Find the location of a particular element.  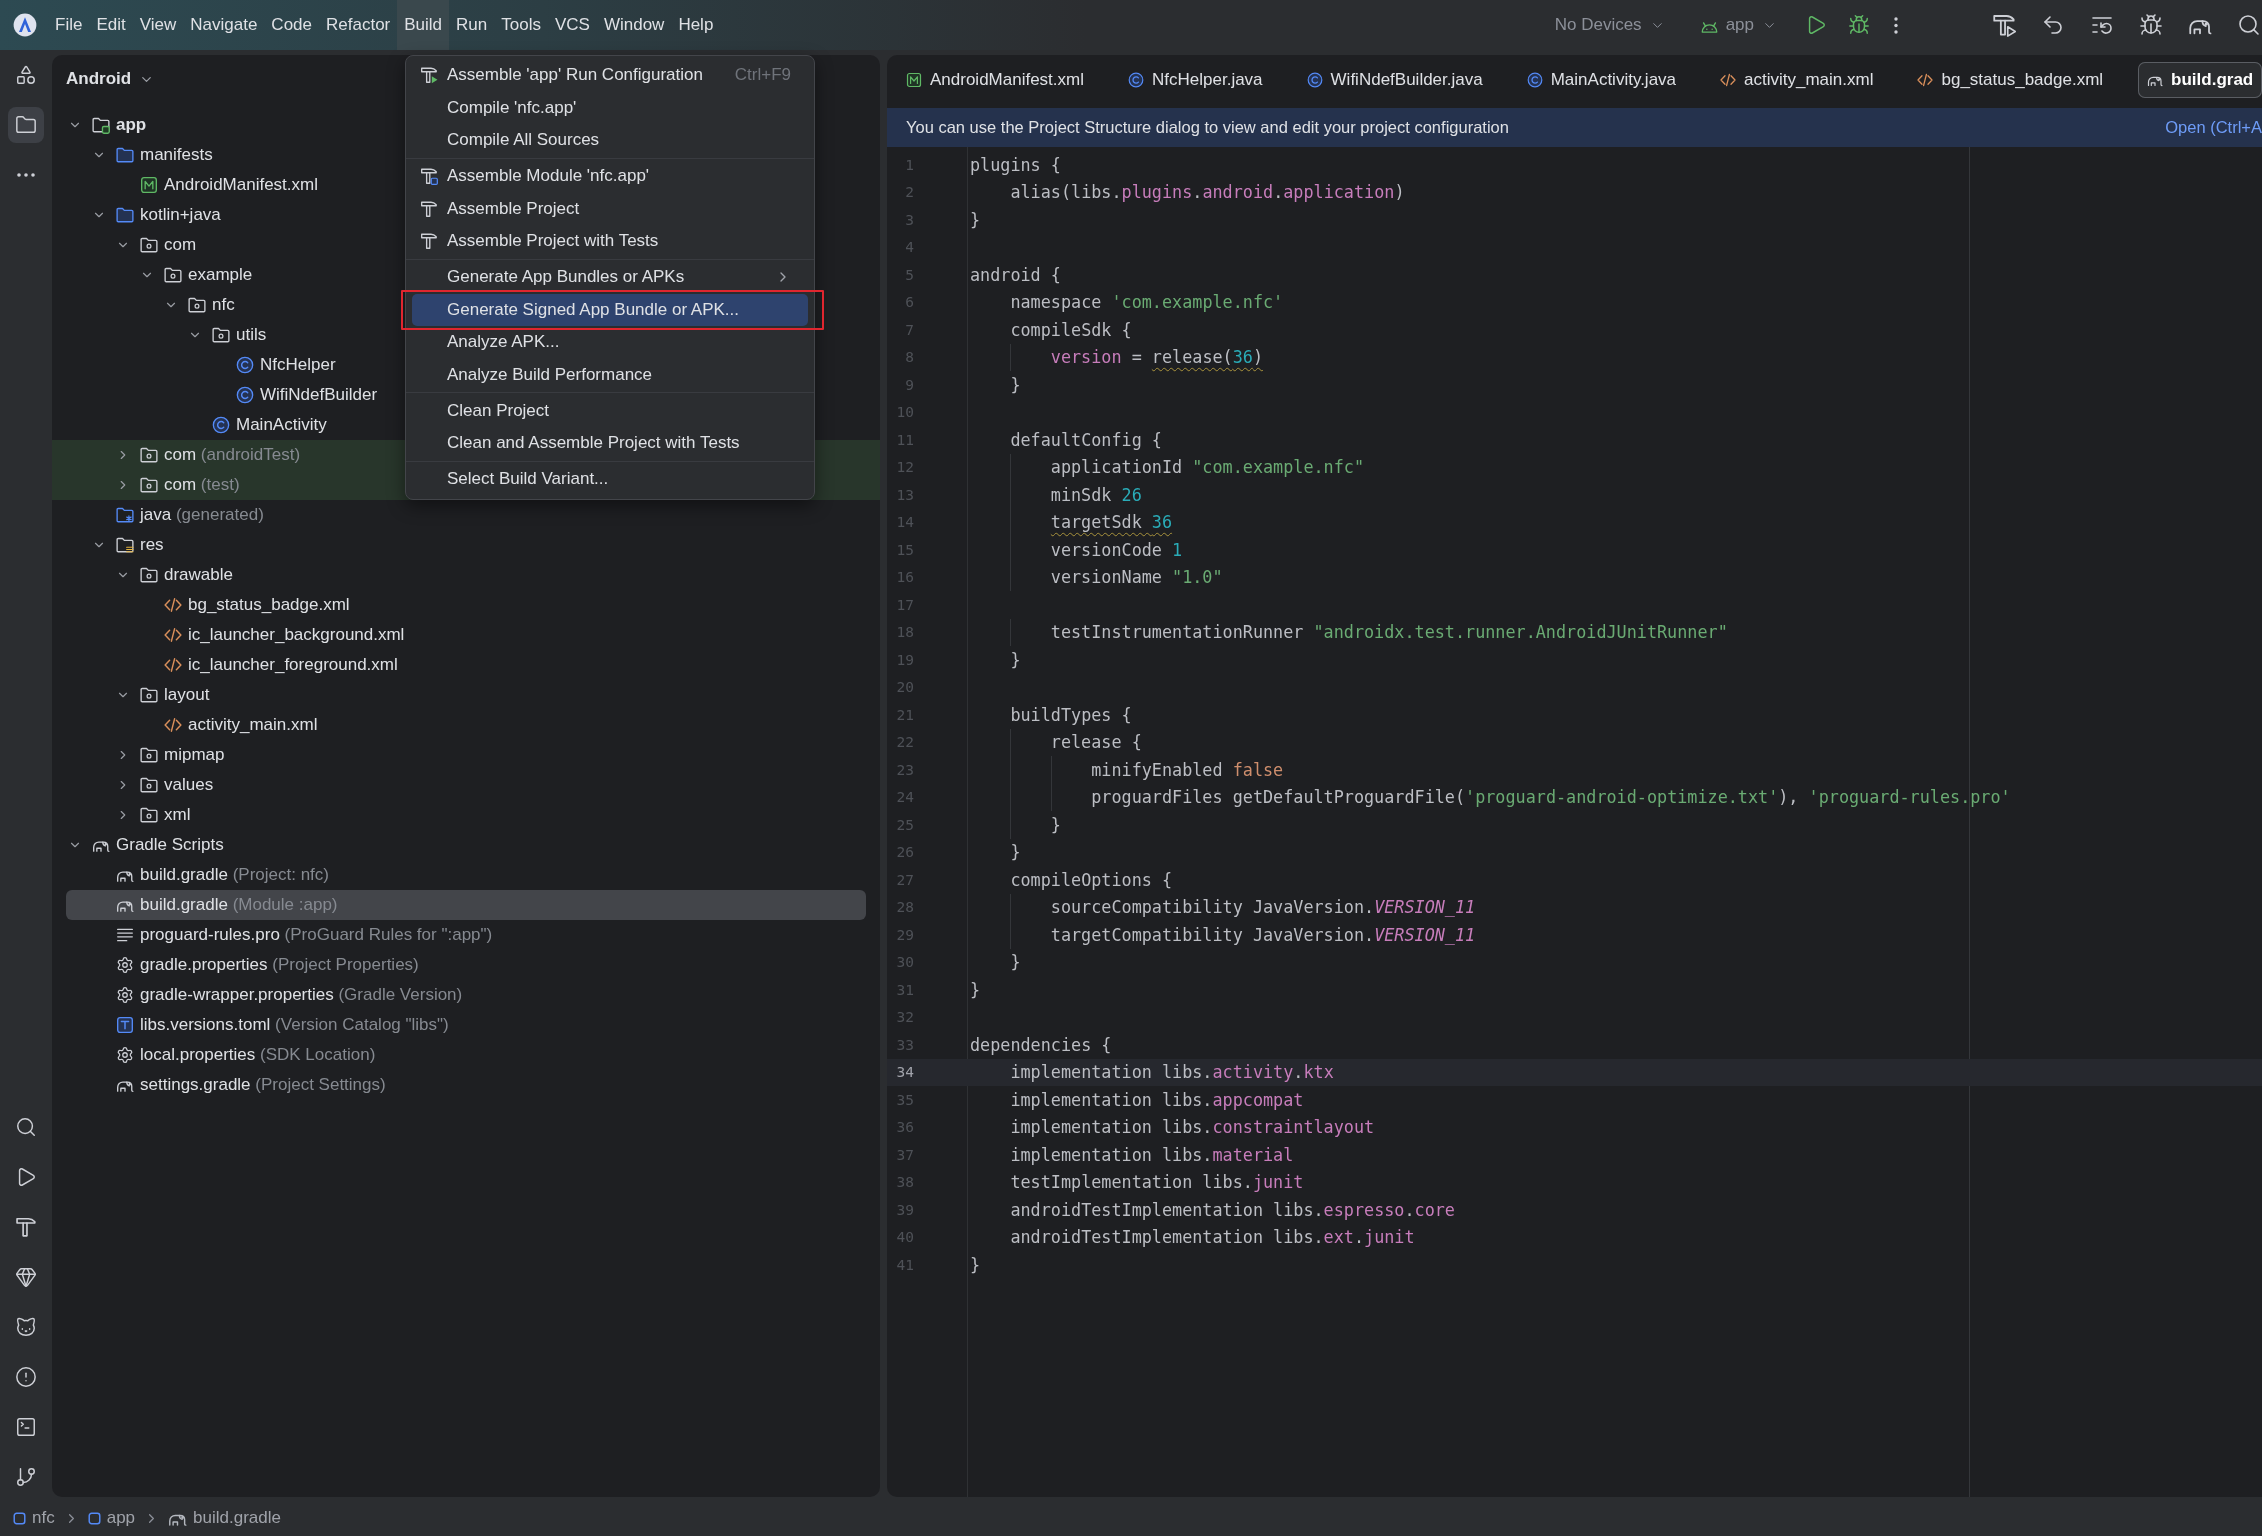

code-line: implementation libs.material is located at coordinates (1152, 1154).